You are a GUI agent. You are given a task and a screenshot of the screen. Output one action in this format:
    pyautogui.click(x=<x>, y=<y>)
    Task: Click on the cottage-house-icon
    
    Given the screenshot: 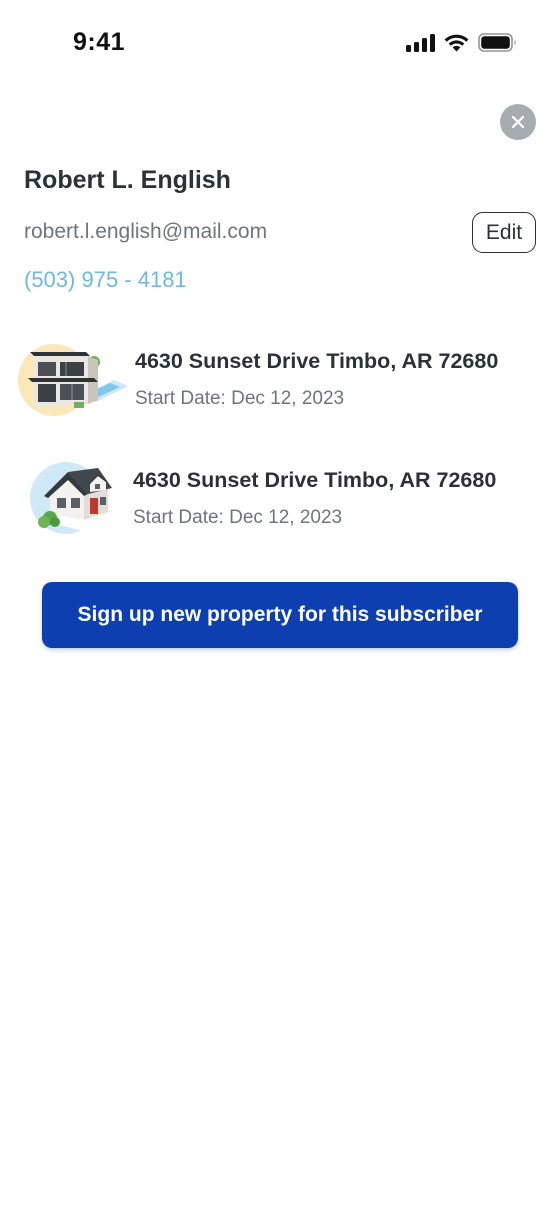 What is the action you would take?
    pyautogui.click(x=72, y=498)
    